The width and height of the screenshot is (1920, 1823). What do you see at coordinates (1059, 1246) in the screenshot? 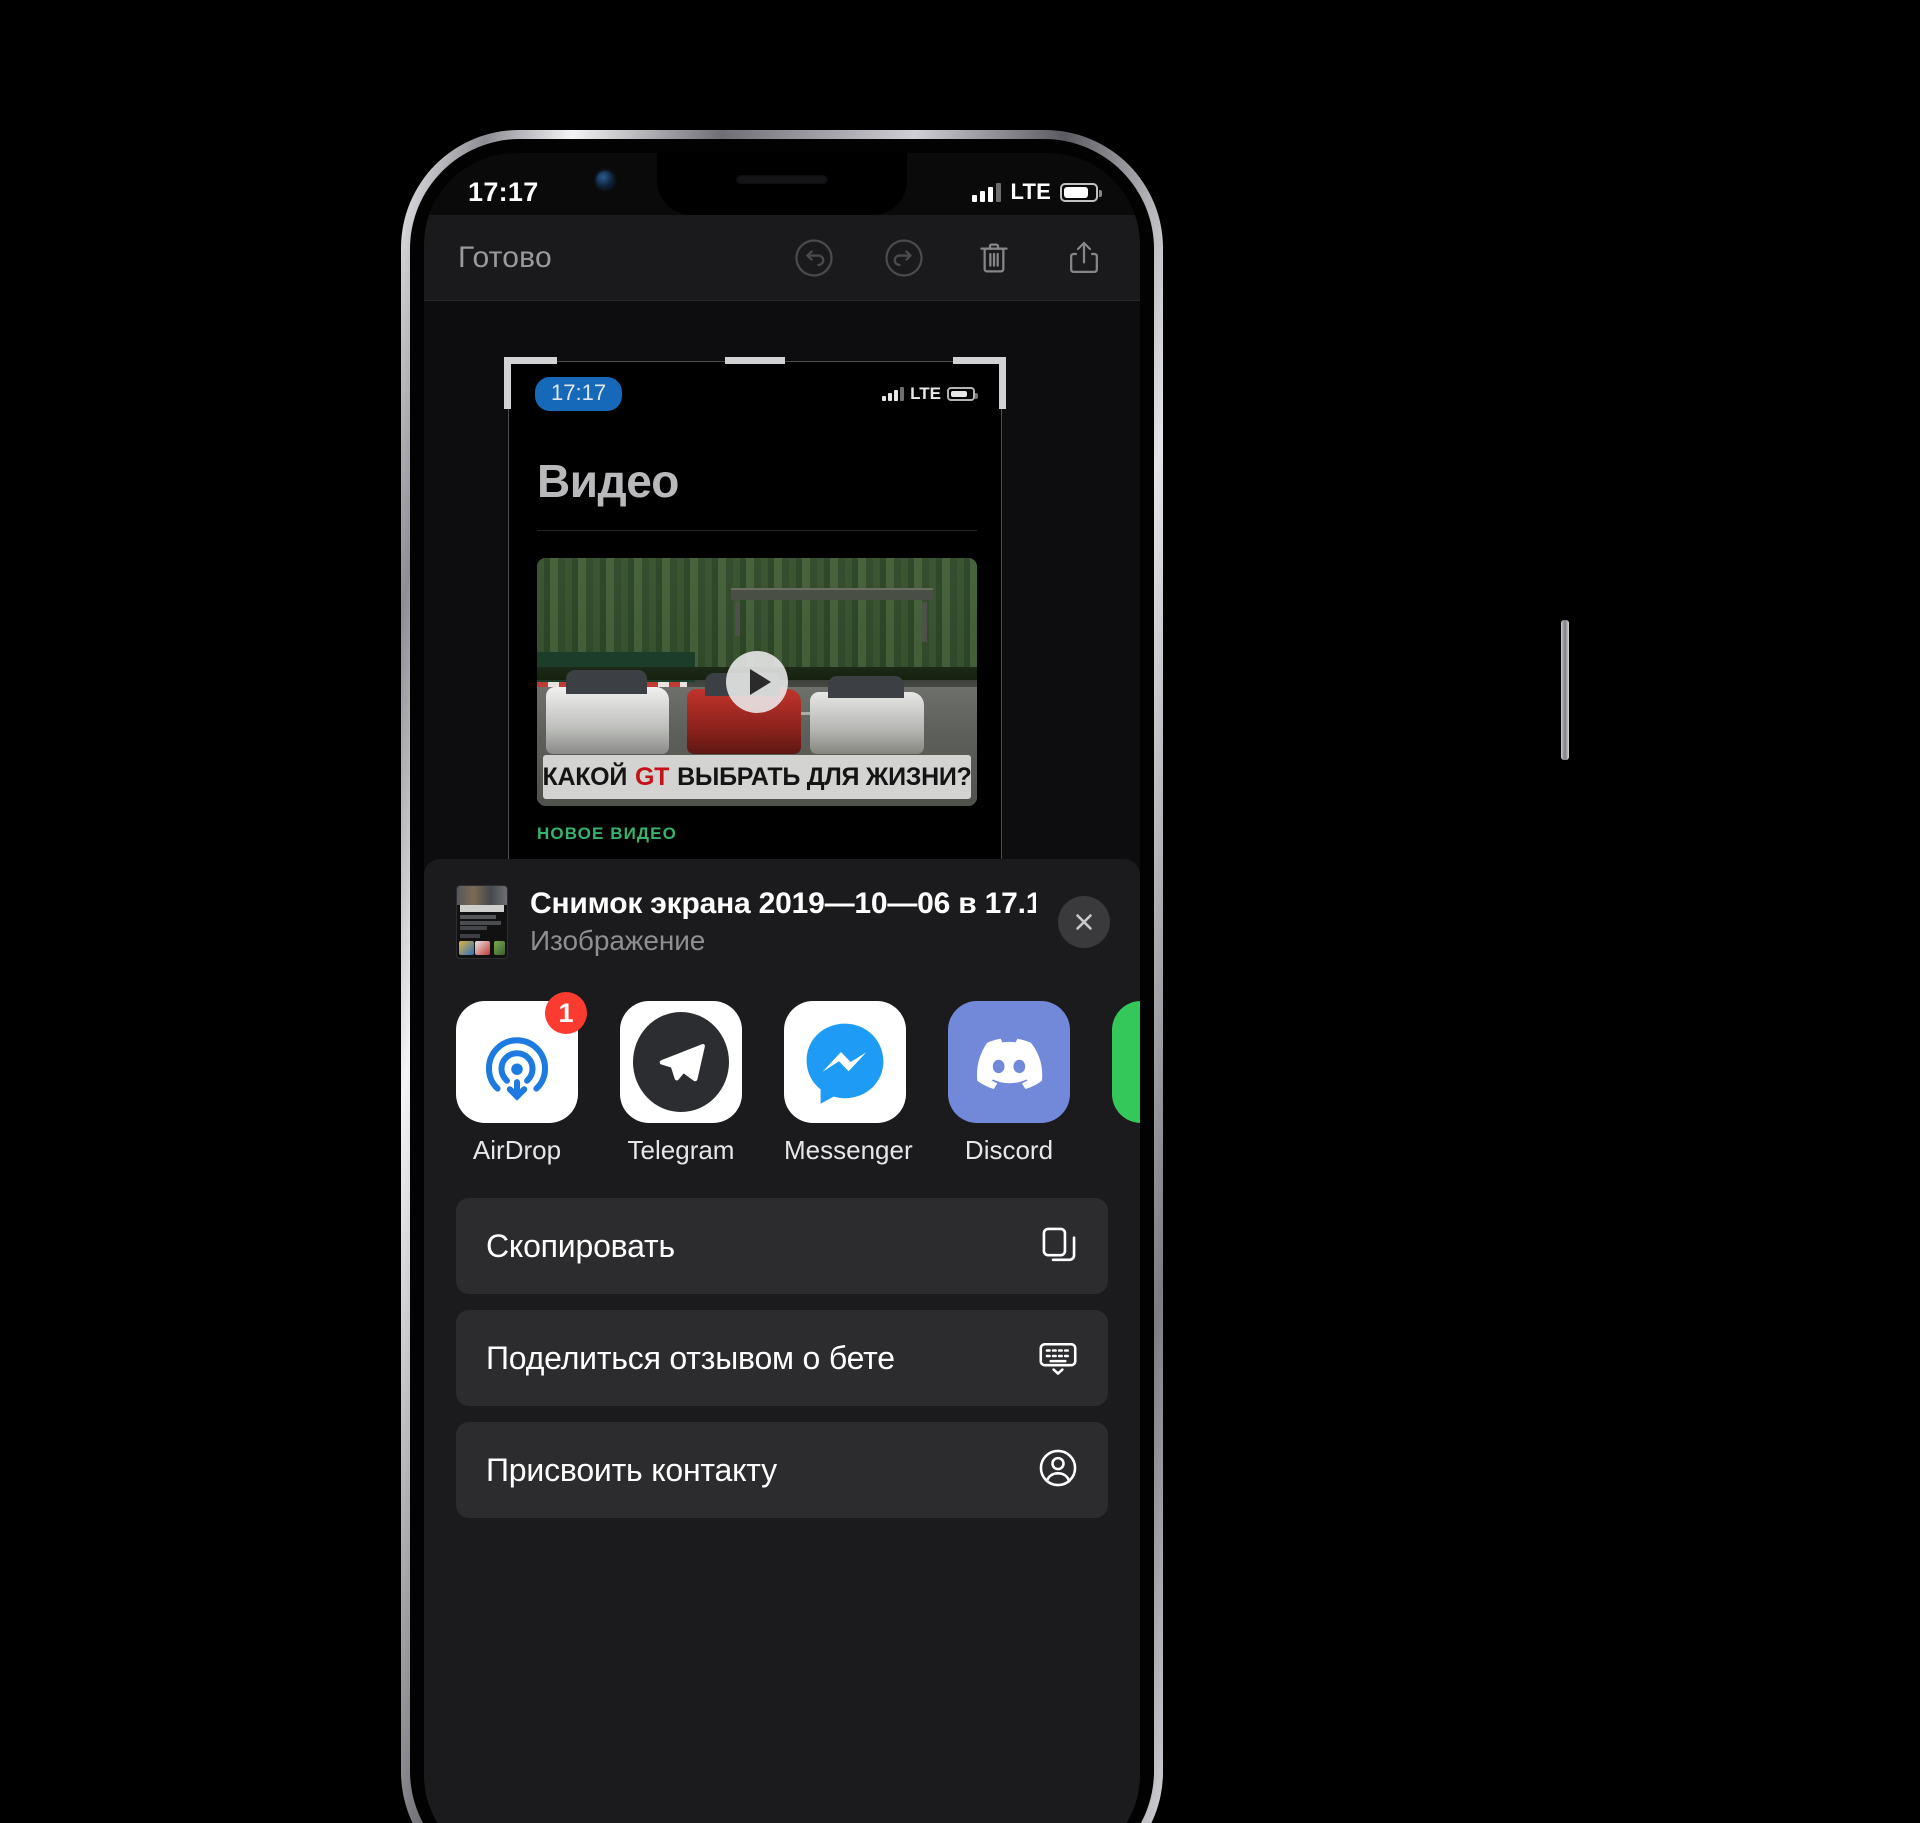
I see `copy-icon` at bounding box center [1059, 1246].